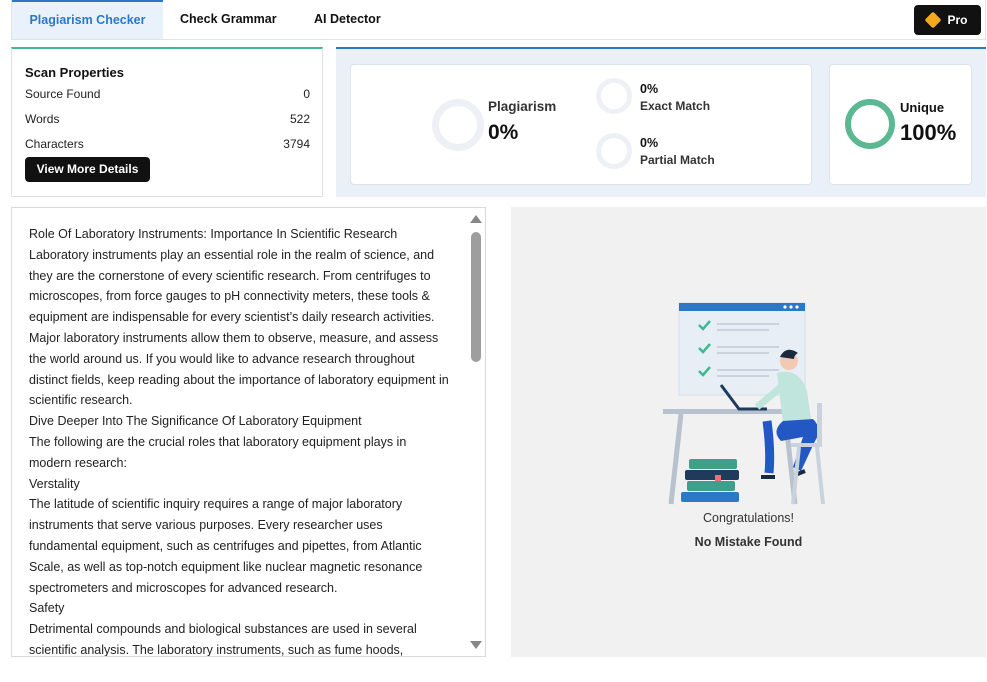 The width and height of the screenshot is (987, 682). I want to click on pro-button: Pro, so click(947, 20).